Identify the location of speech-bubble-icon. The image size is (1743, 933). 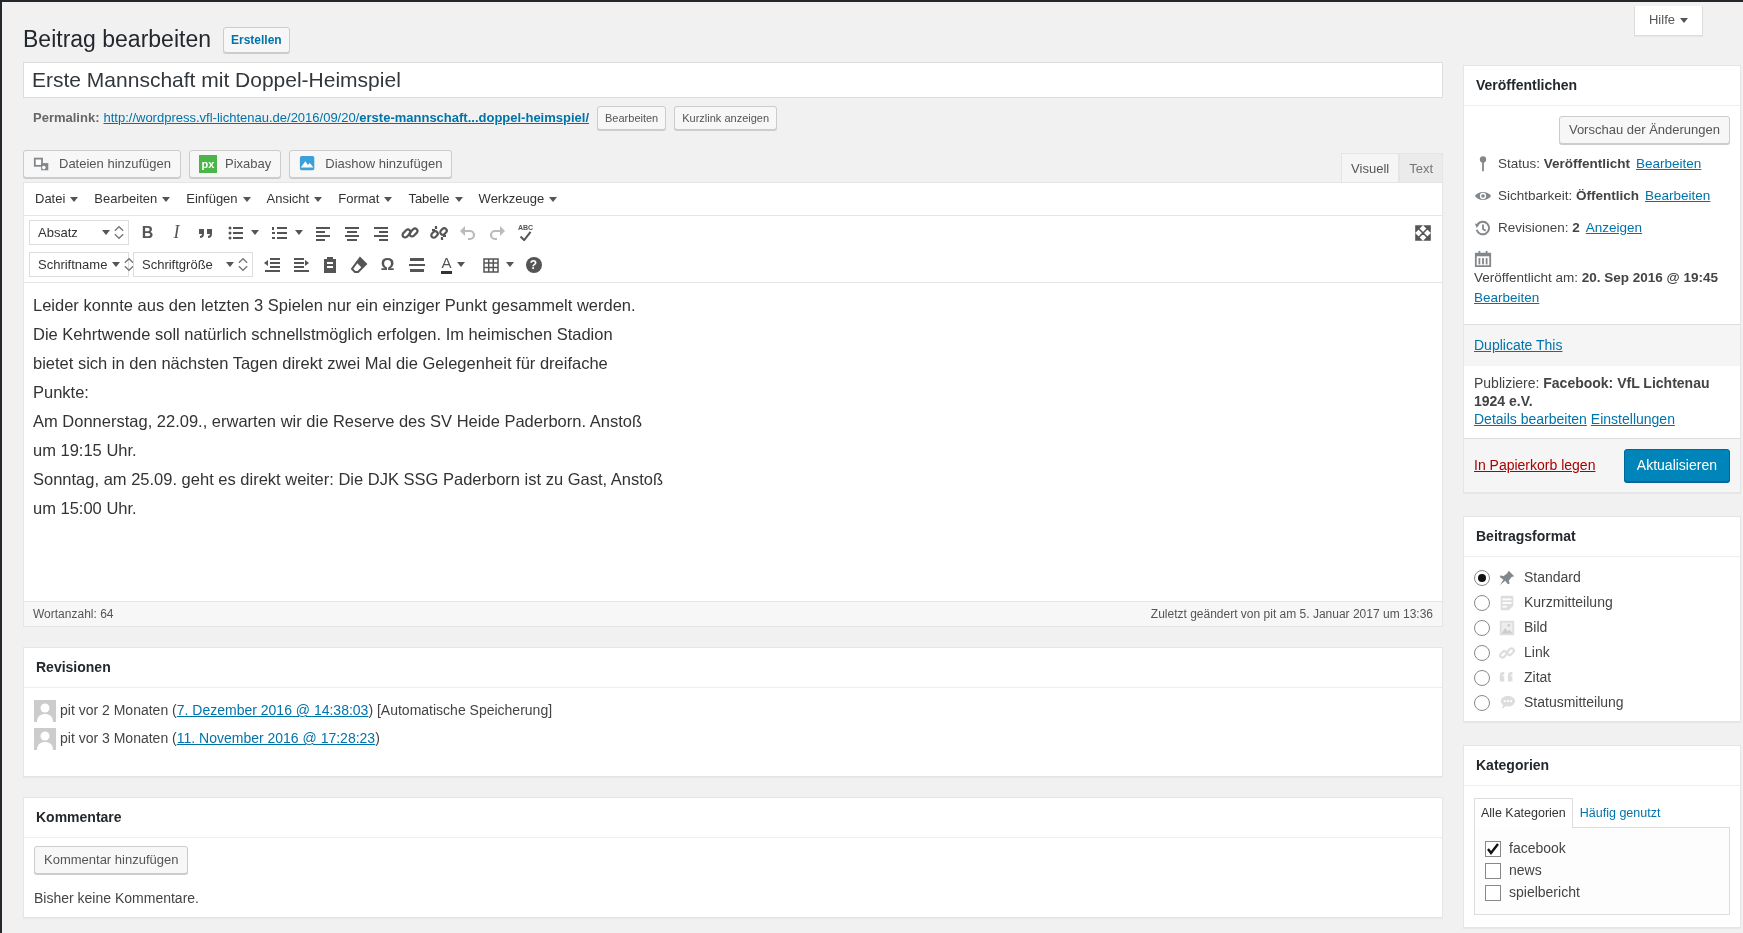
(1507, 702).